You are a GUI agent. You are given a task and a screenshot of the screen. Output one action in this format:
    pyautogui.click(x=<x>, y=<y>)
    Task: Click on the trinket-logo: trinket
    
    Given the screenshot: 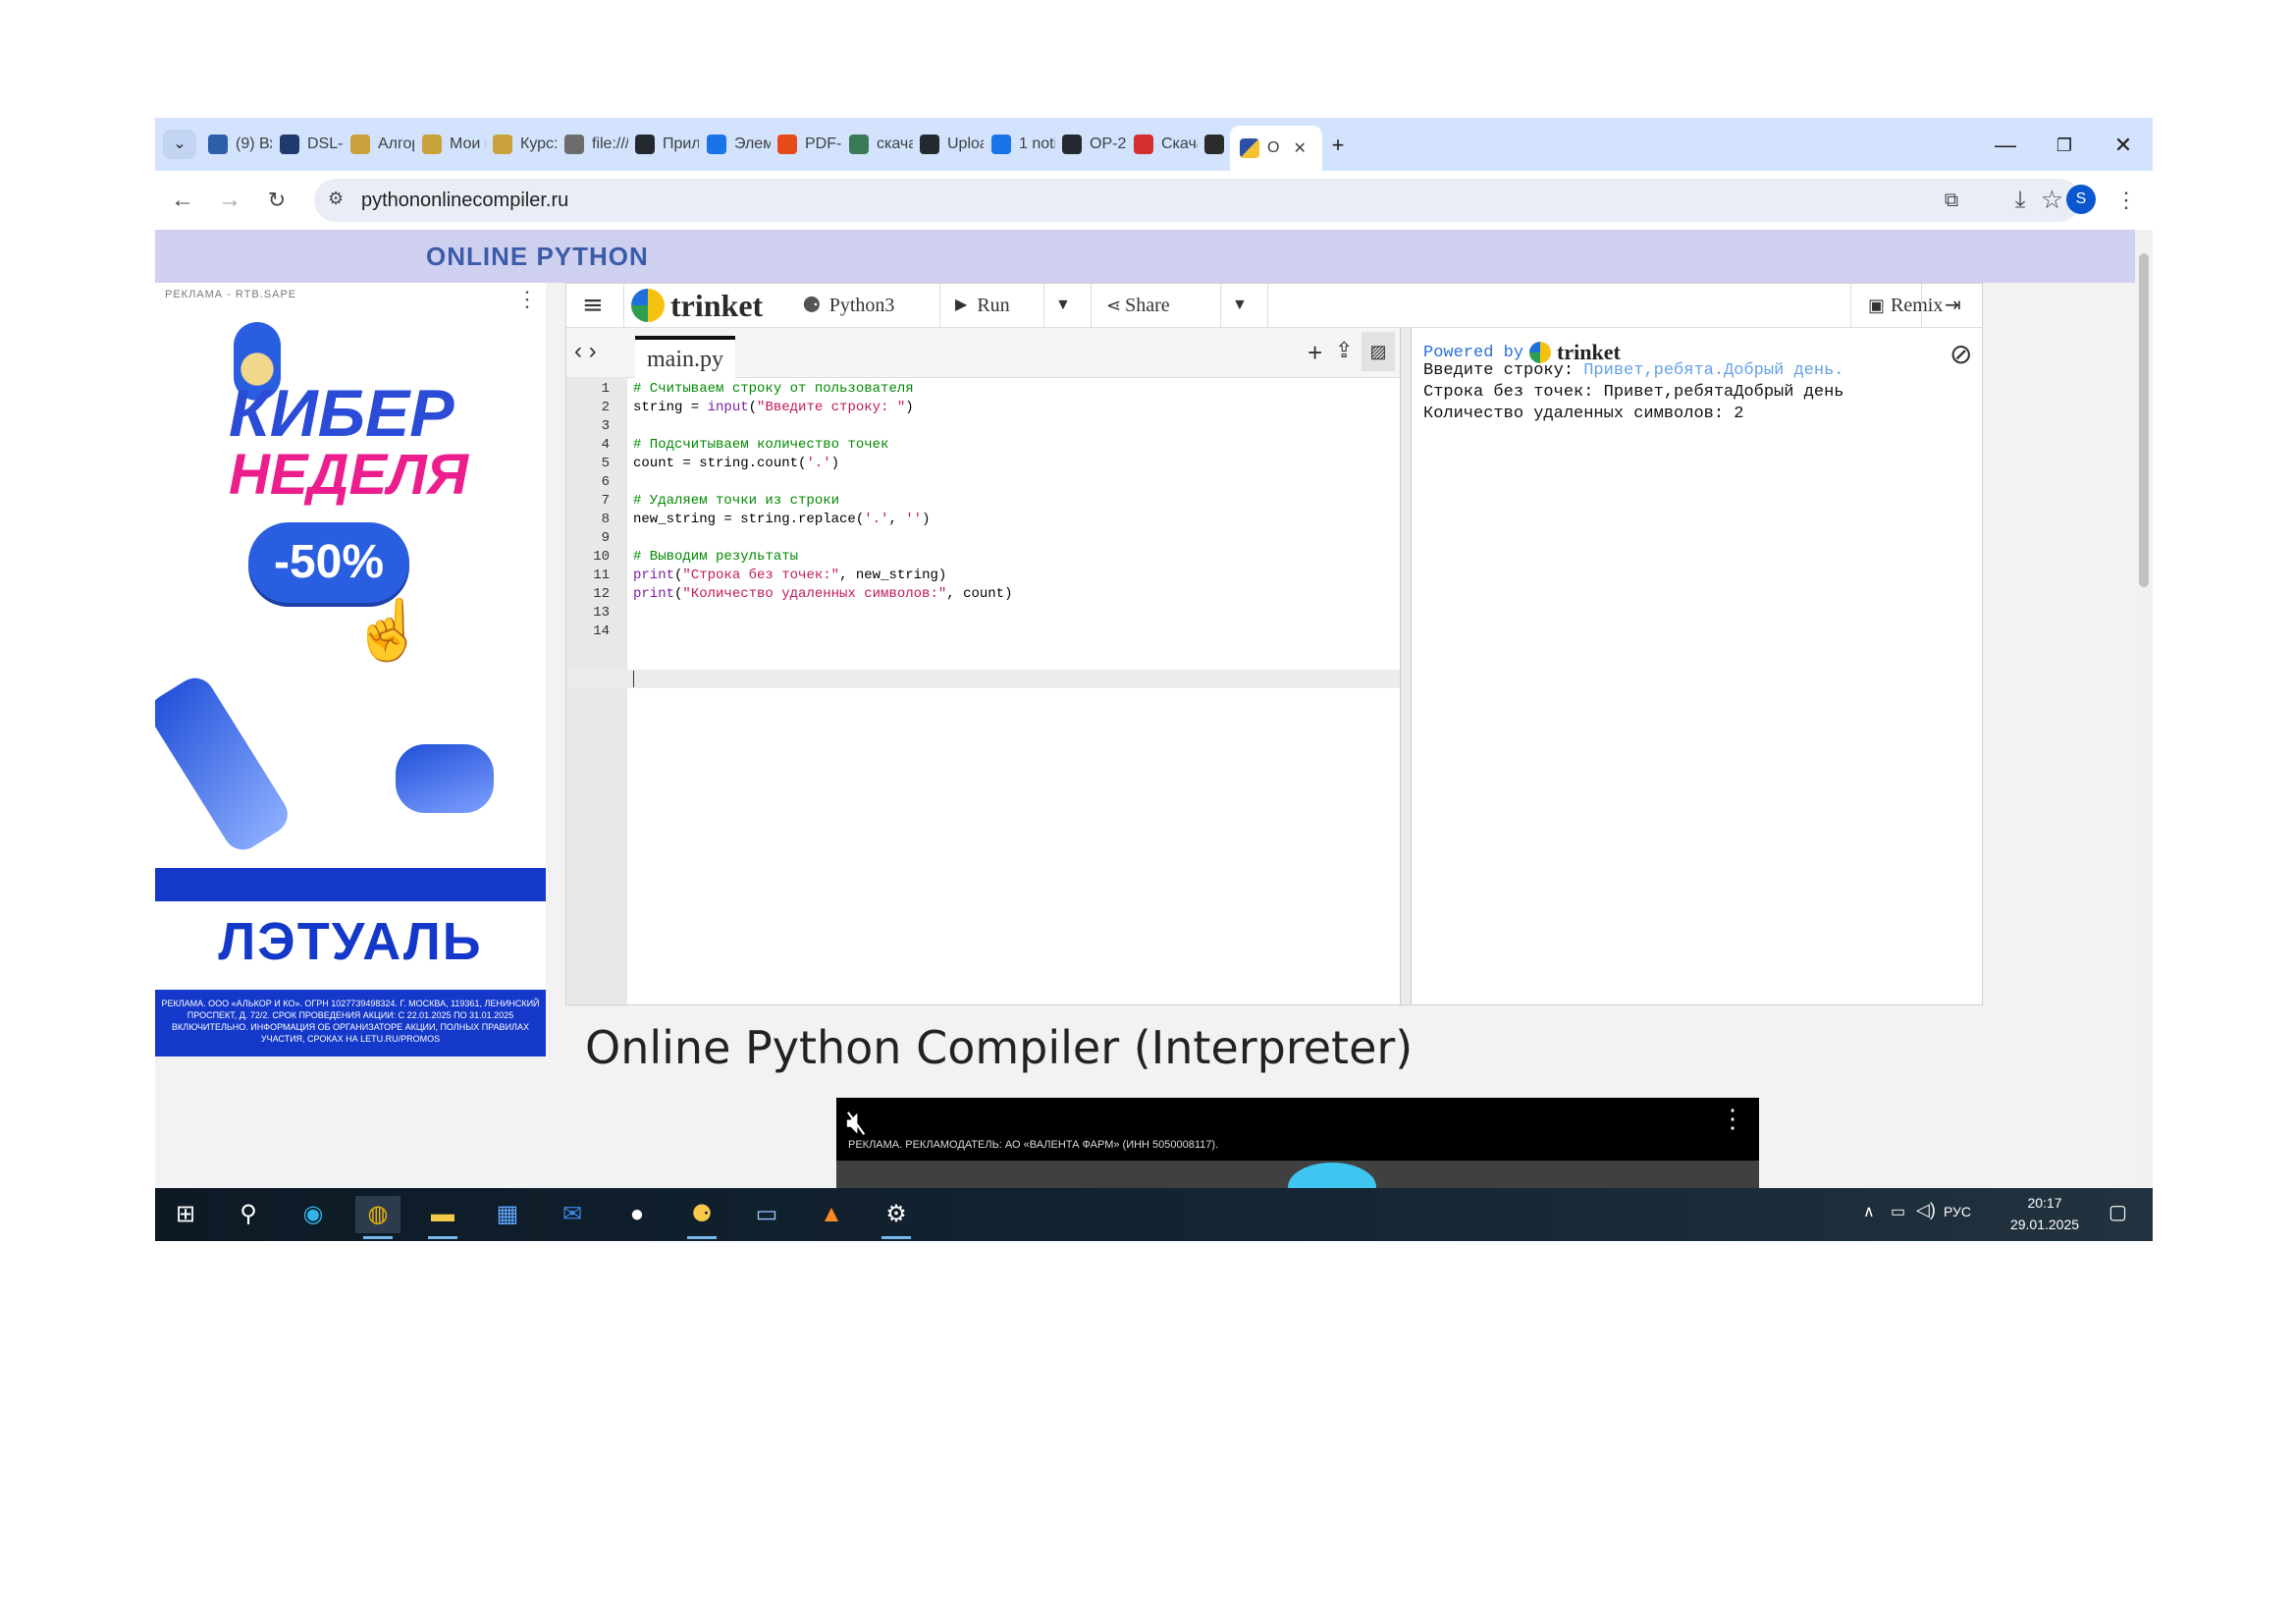 What is the action you would take?
    pyautogui.click(x=697, y=305)
    